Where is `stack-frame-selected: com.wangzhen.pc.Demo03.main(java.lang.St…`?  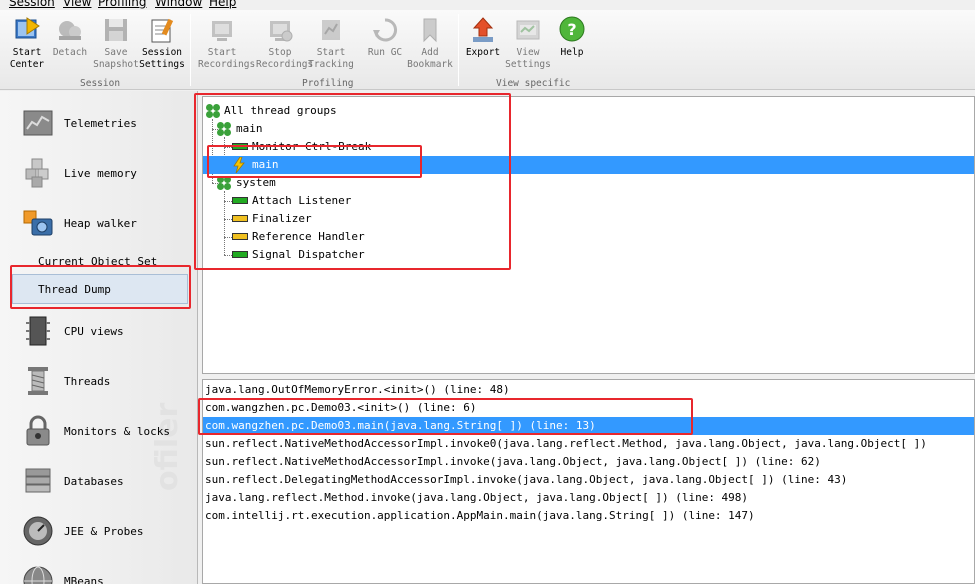 stack-frame-selected: com.wangzhen.pc.Demo03.main(java.lang.St… is located at coordinates (588, 426).